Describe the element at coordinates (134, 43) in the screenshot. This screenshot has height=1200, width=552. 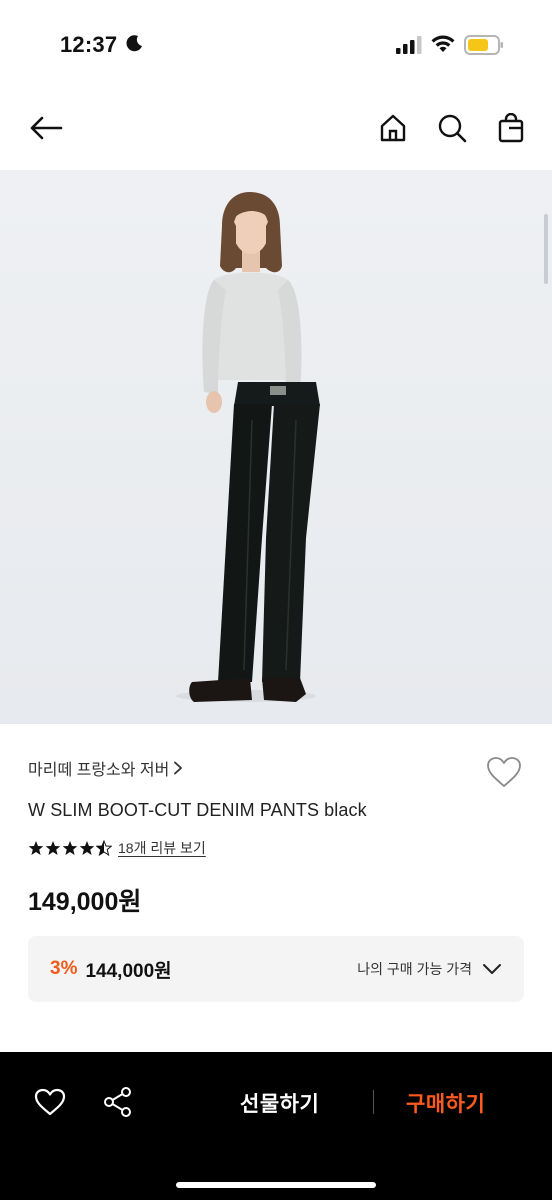
I see `moon-icon` at that location.